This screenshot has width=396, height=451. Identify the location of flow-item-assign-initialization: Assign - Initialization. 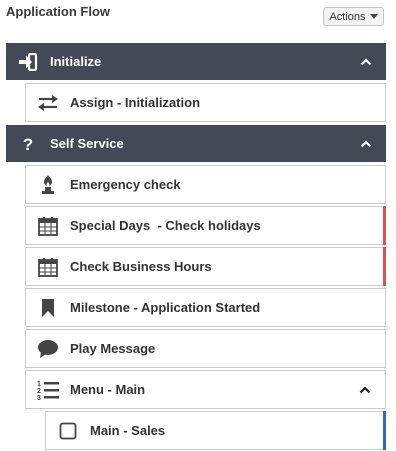
(205, 102).